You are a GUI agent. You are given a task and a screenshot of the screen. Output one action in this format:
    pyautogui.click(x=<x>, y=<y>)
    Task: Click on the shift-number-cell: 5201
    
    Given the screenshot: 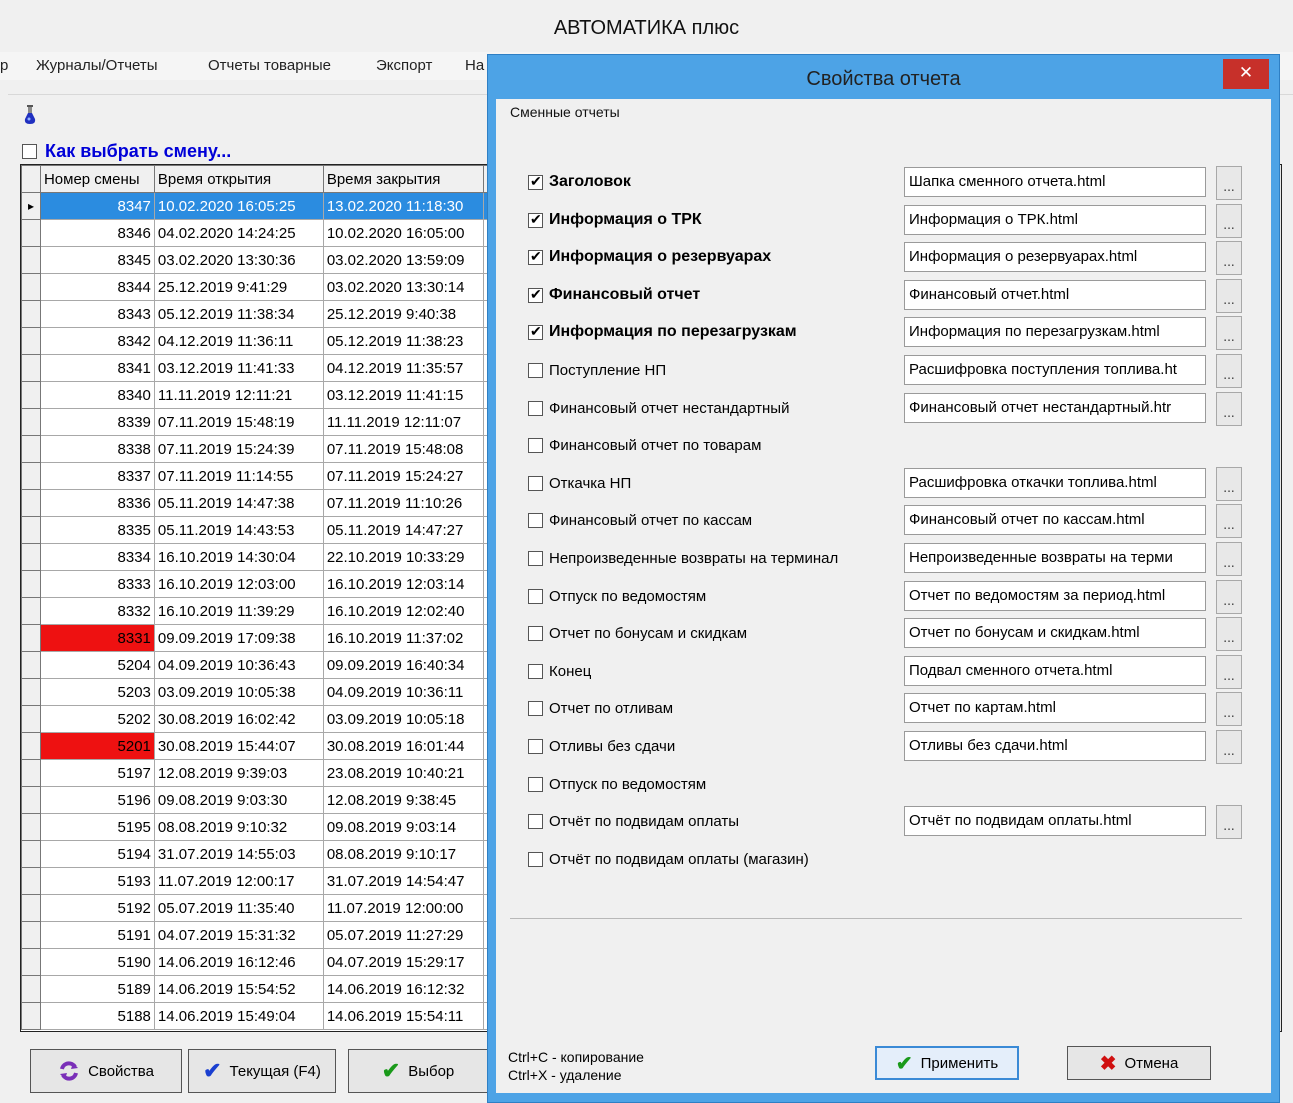 What is the action you would take?
    pyautogui.click(x=97, y=746)
    